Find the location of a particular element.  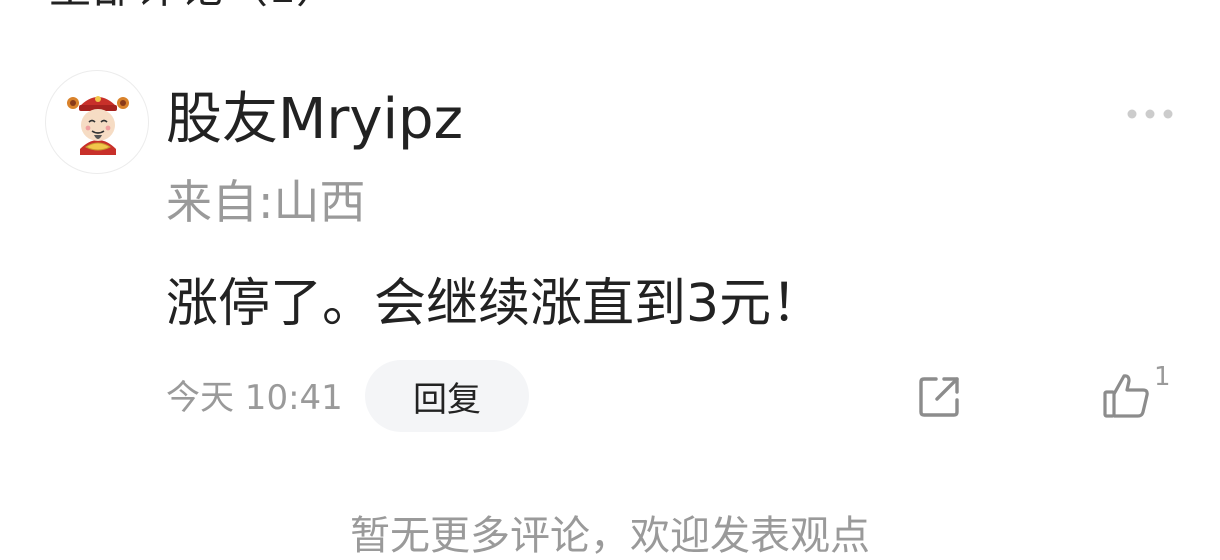

section-header: 全部评论（1） is located at coordinates (194, 5).